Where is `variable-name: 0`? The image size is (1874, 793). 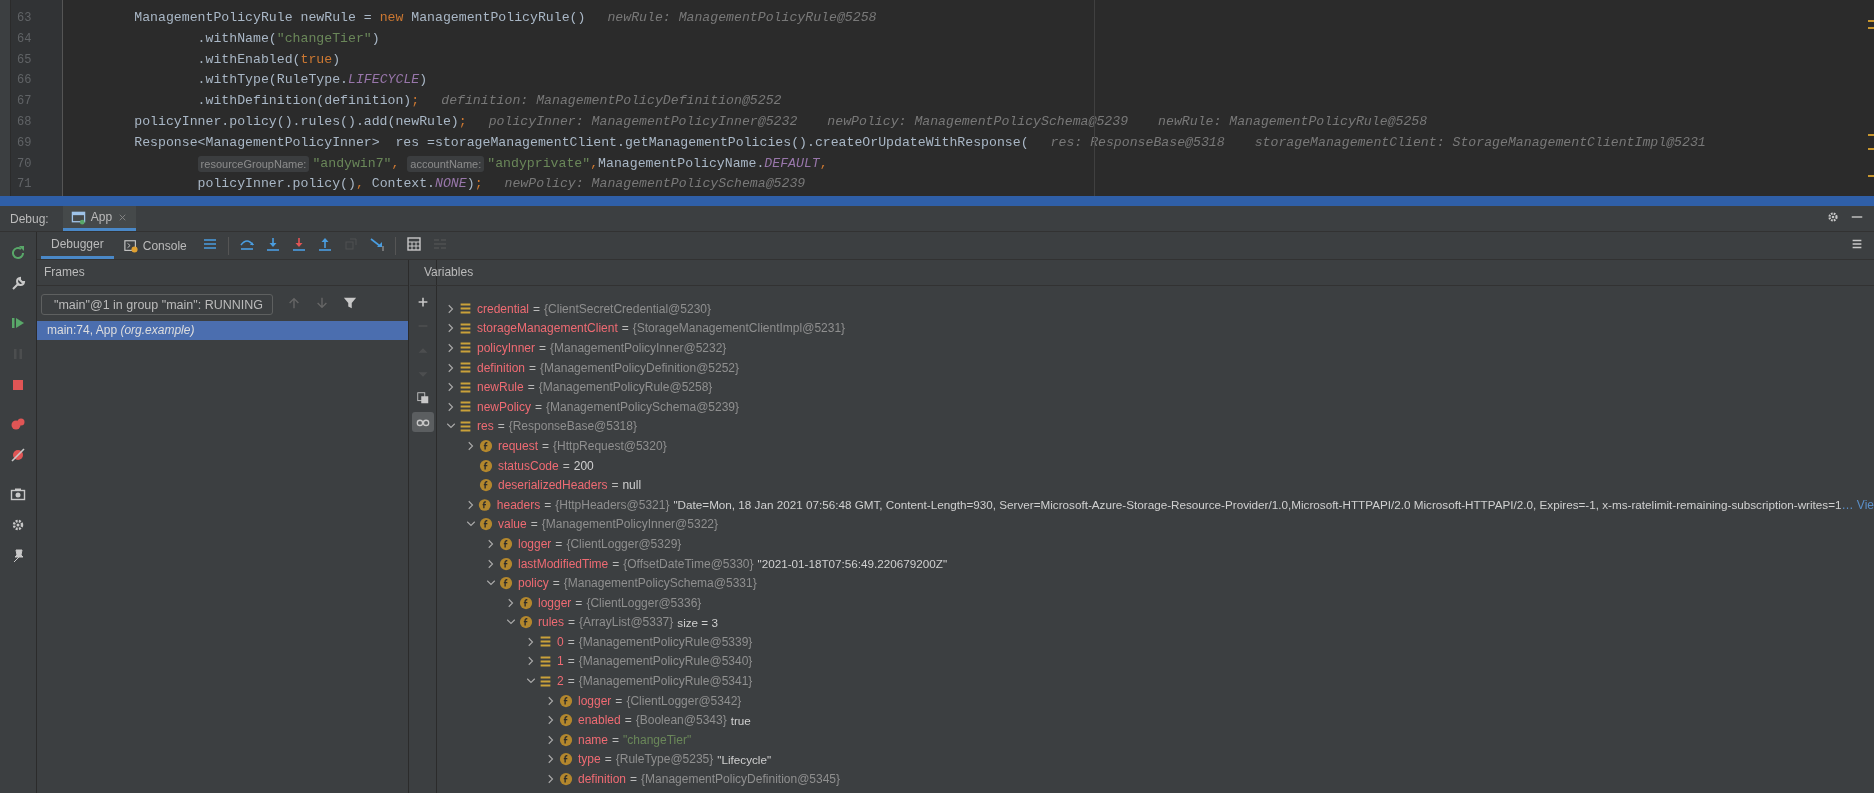 variable-name: 0 is located at coordinates (560, 641).